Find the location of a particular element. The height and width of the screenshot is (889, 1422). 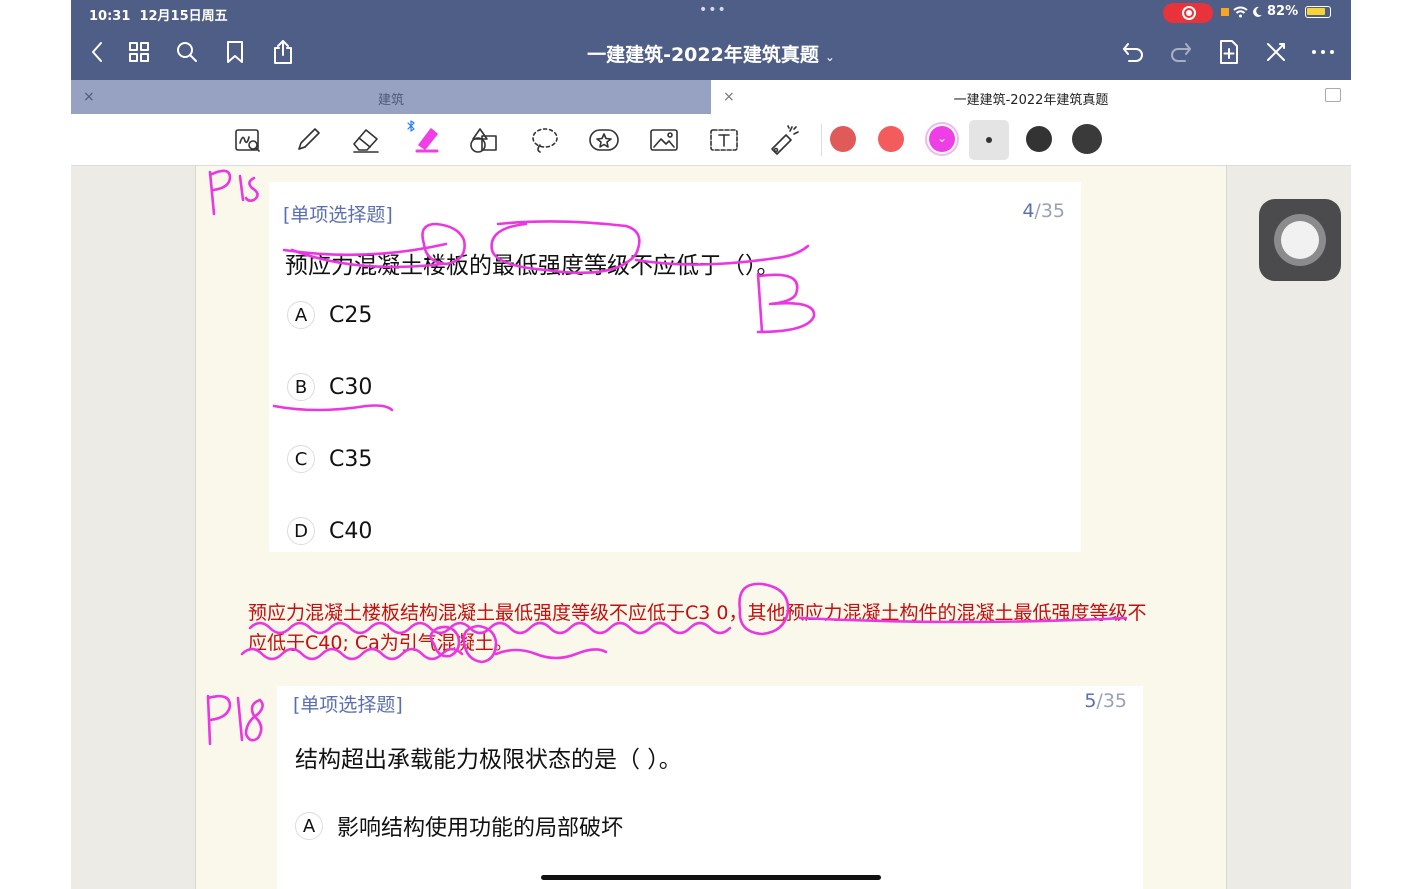

lasso-tool is located at coordinates (545, 140).